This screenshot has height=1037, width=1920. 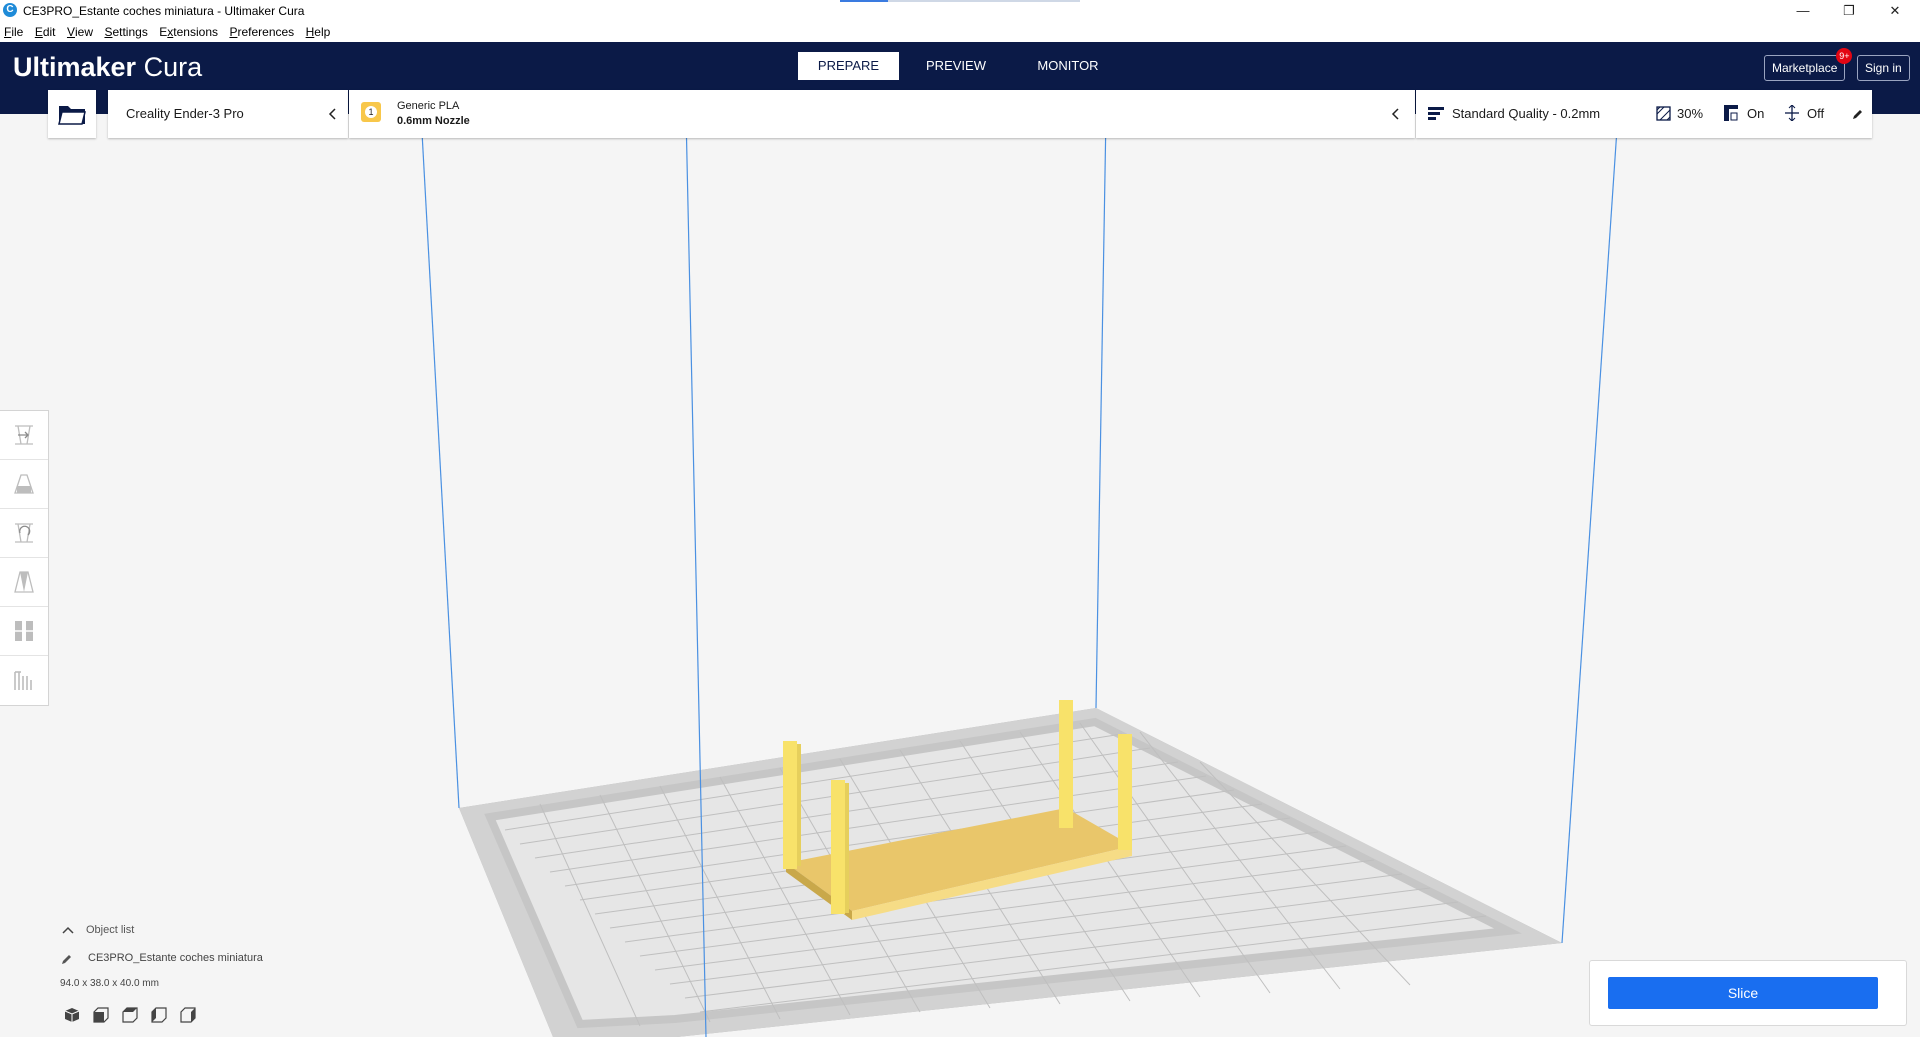 I want to click on chevron-up-icon, so click(x=68, y=930).